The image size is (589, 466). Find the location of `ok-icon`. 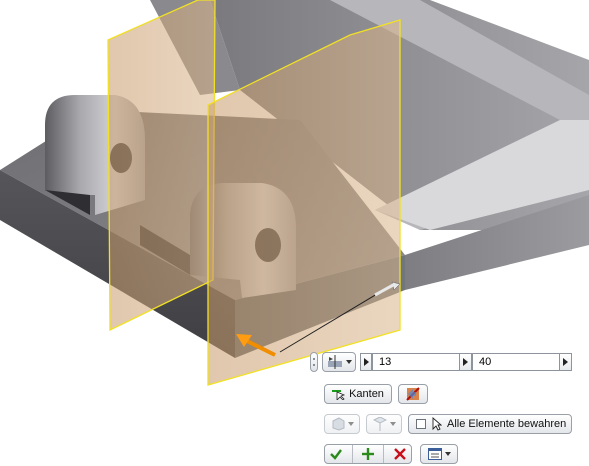

ok-icon is located at coordinates (336, 454).